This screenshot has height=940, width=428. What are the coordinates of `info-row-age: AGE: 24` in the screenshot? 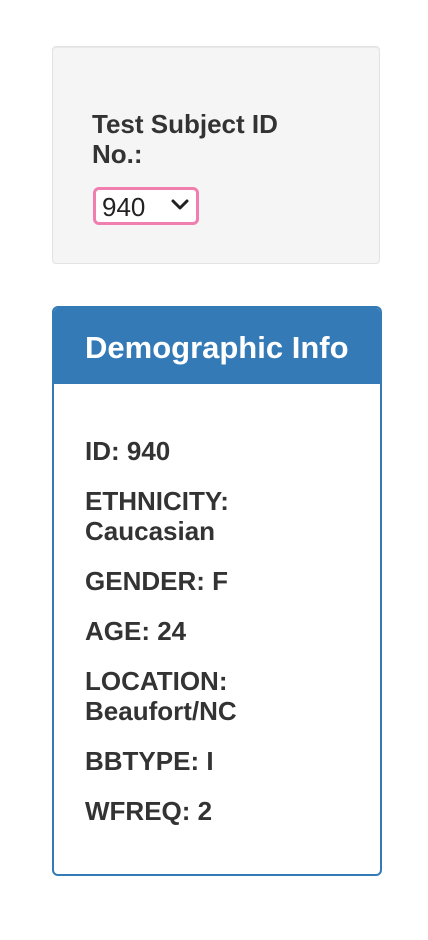 It's located at (136, 631).